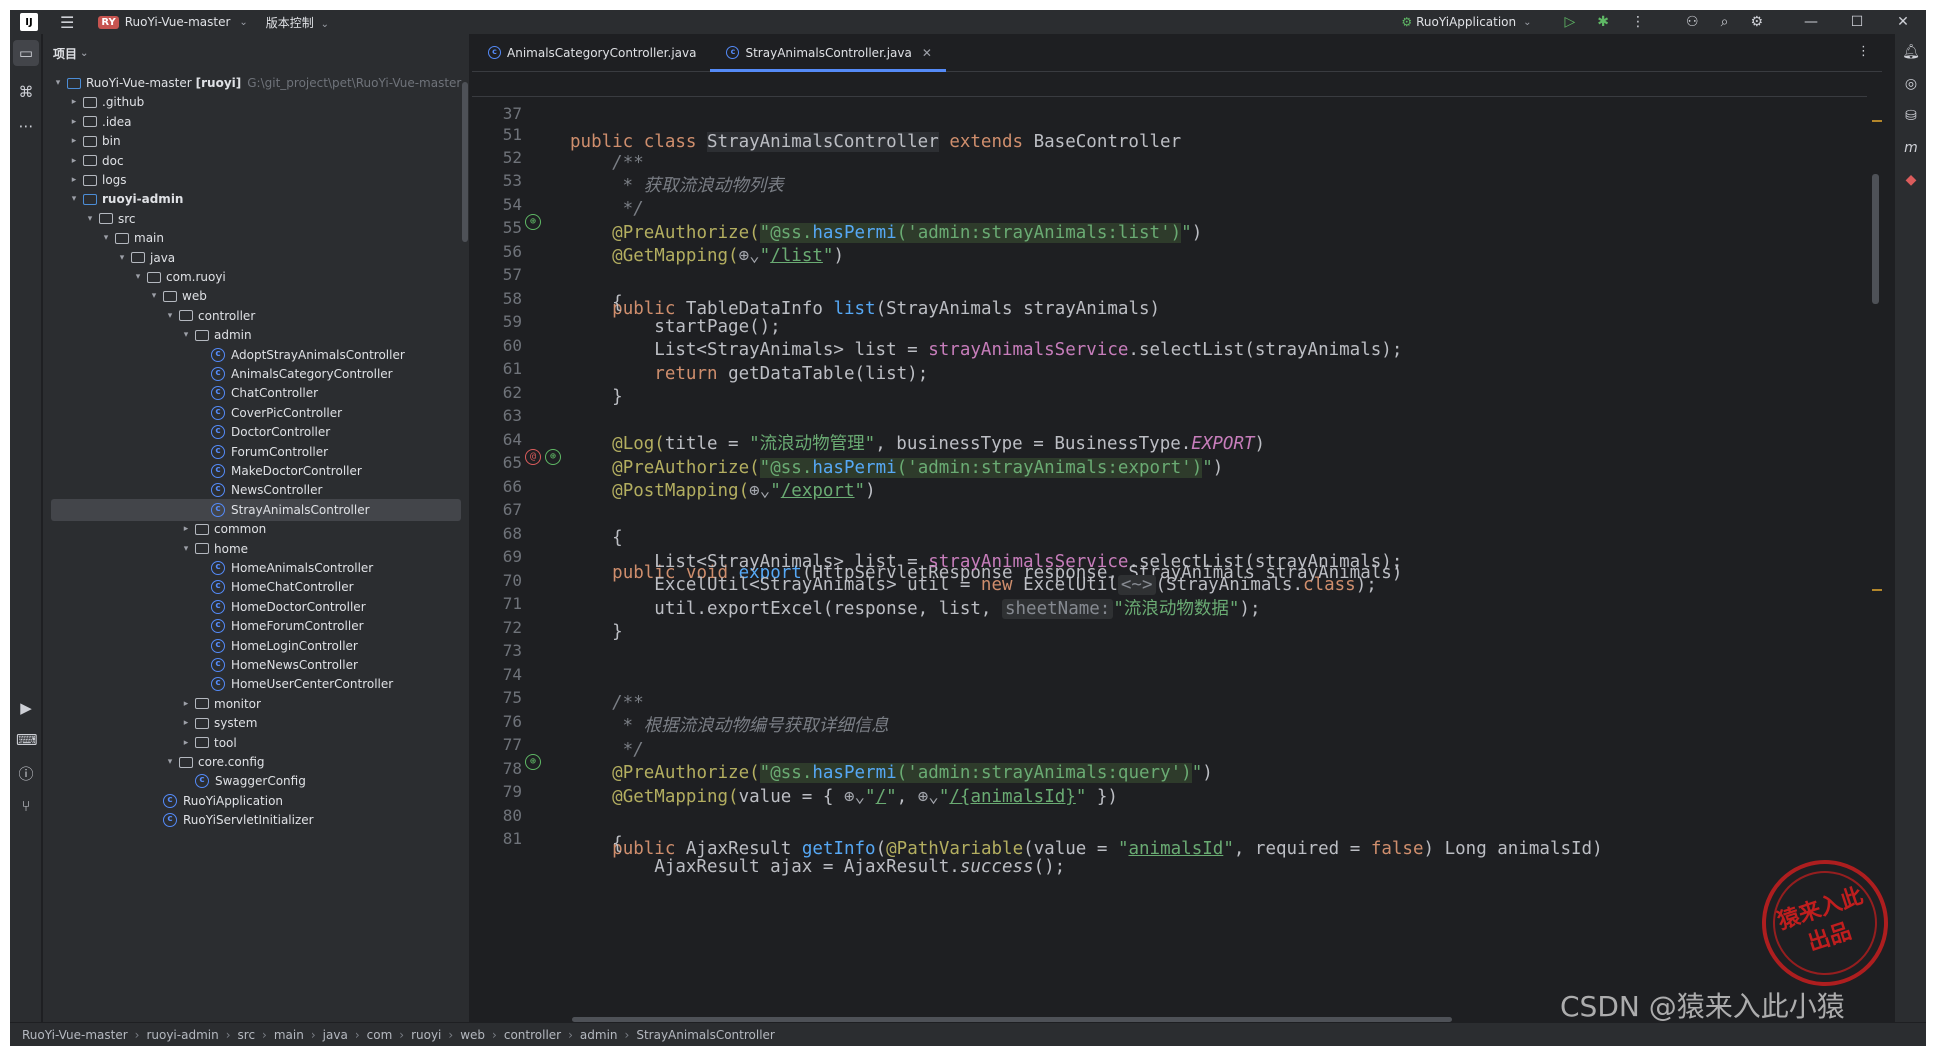 Image resolution: width=1936 pixels, height=1056 pixels. Describe the element at coordinates (289, 1035) in the screenshot. I see `breadcrumb-item: main` at that location.